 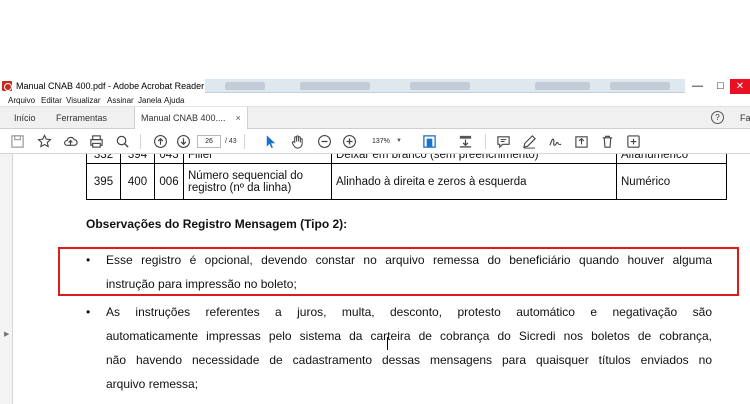 I want to click on table-cell-line: registro (nº da linha), so click(x=240, y=187).